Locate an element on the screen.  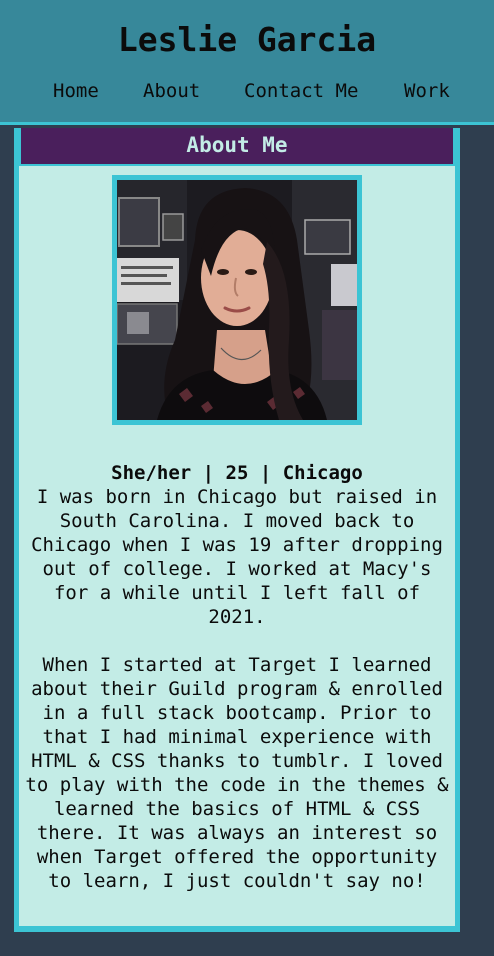
profile-photo-frame is located at coordinates (237, 300).